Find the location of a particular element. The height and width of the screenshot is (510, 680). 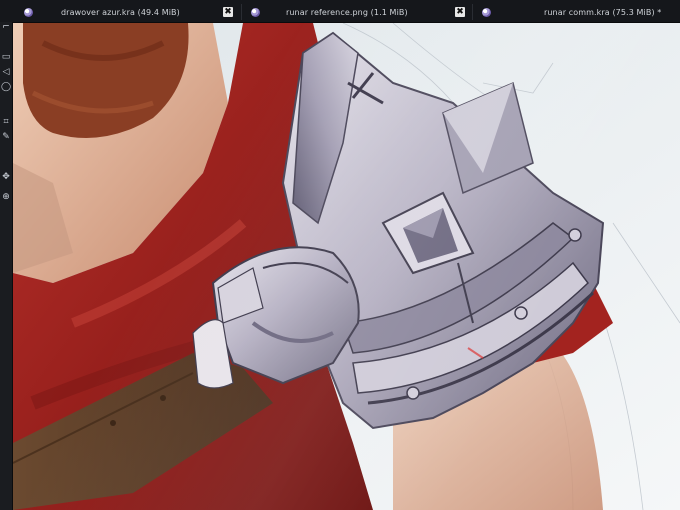

tab-title: drawover azur.kra (49.4 MiB) is located at coordinates (120, 12).